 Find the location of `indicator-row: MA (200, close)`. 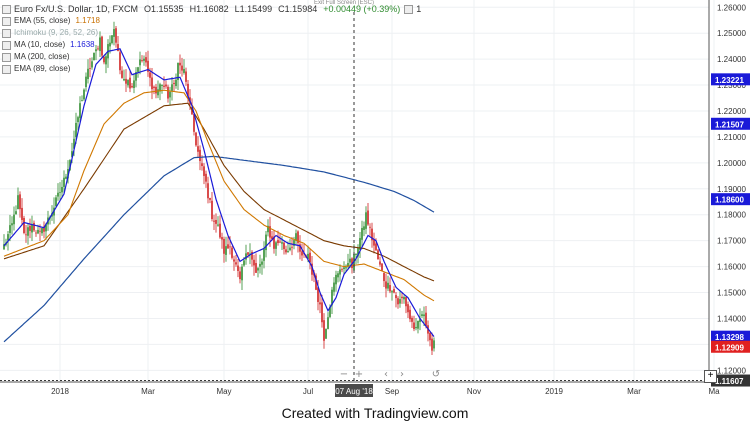

indicator-row: MA (200, close) is located at coordinates (211, 57).